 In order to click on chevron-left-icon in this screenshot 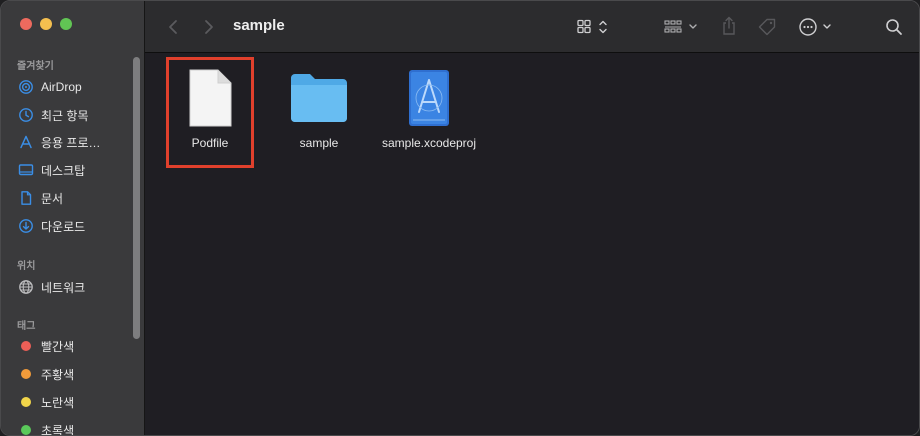, I will do `click(173, 27)`.